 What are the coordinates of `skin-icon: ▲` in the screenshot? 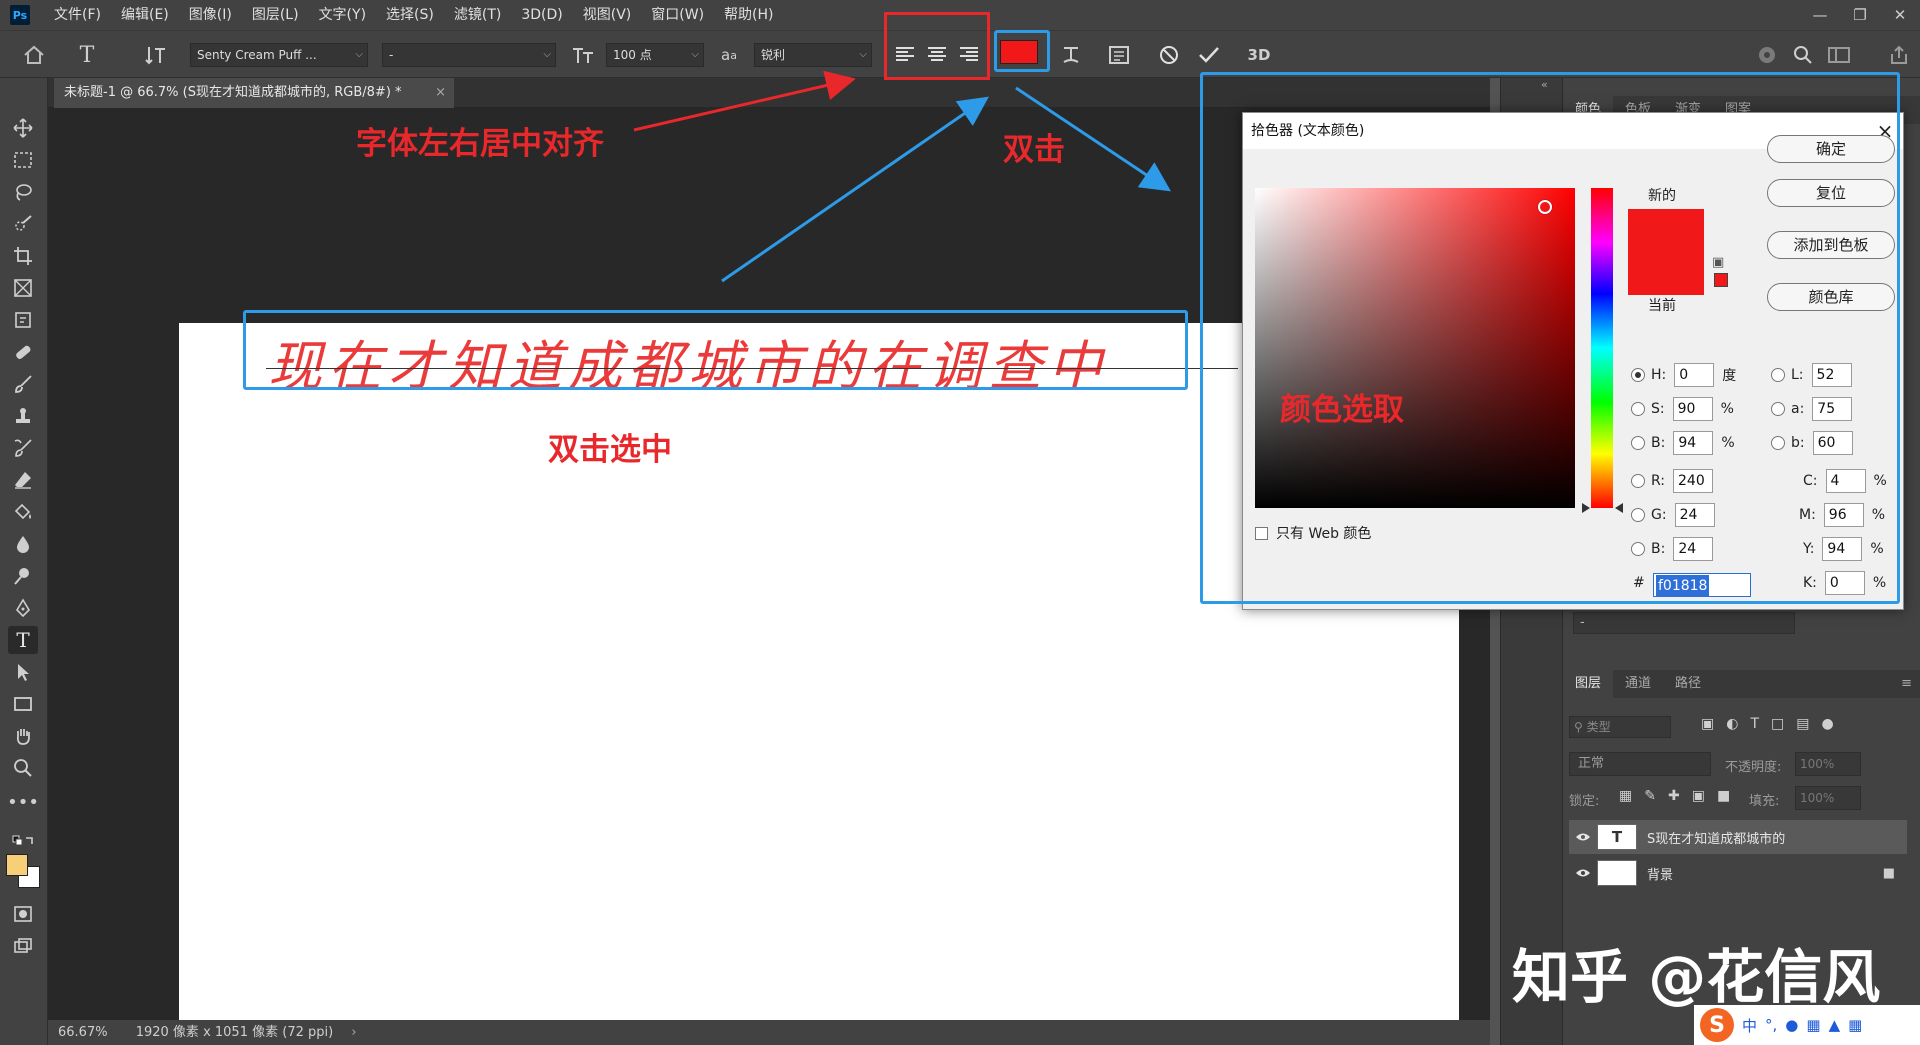 It's located at (1835, 1025).